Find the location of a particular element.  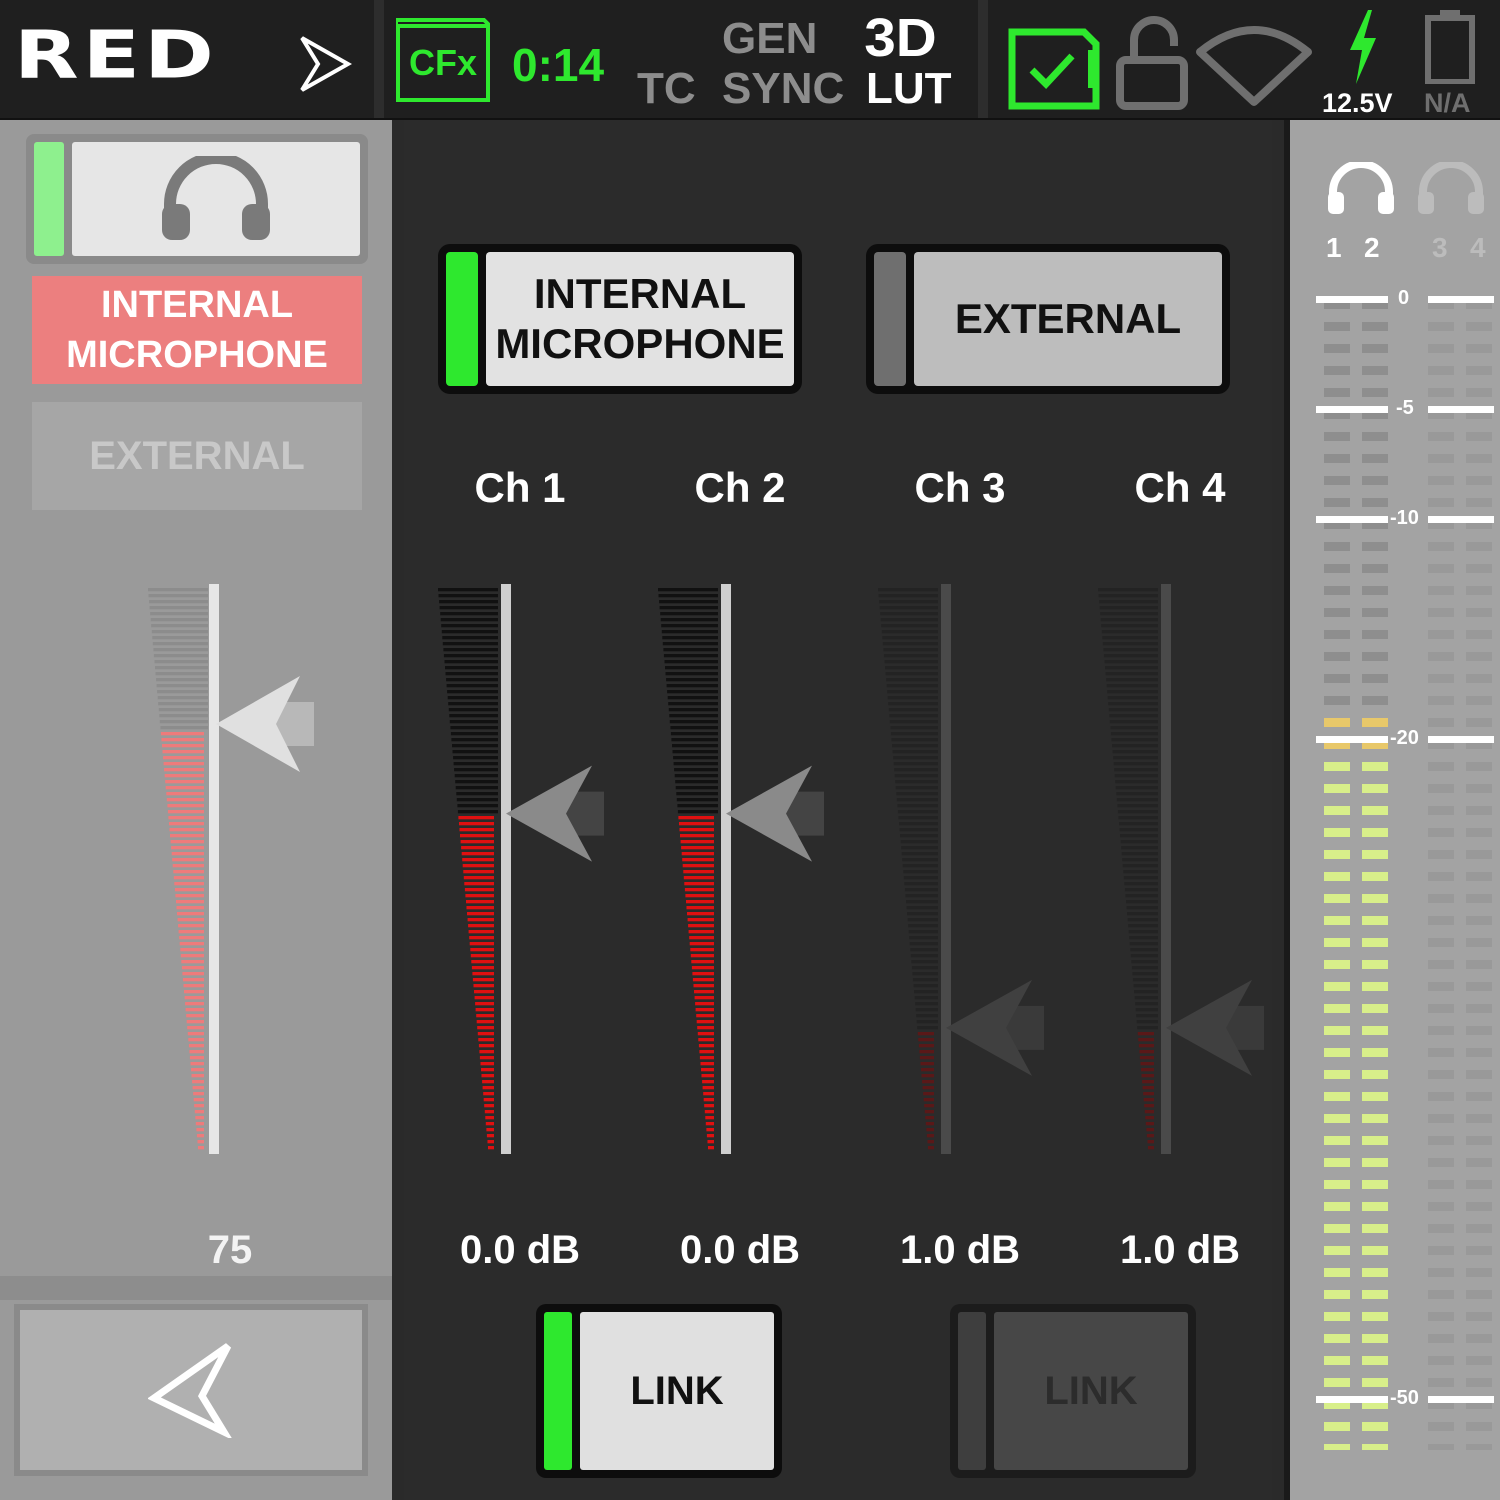

link-ch3-ch4-button: LINK is located at coordinates (1073, 1391).